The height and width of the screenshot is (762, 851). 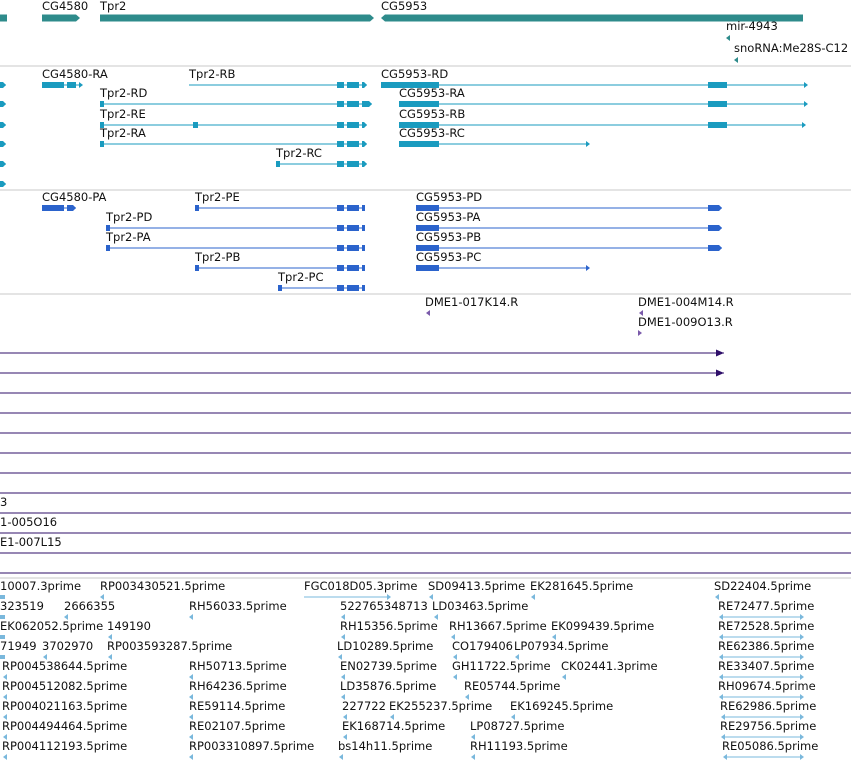 What do you see at coordinates (233, 136) in the screenshot?
I see `transcript-feature: Tpr2-RA` at bounding box center [233, 136].